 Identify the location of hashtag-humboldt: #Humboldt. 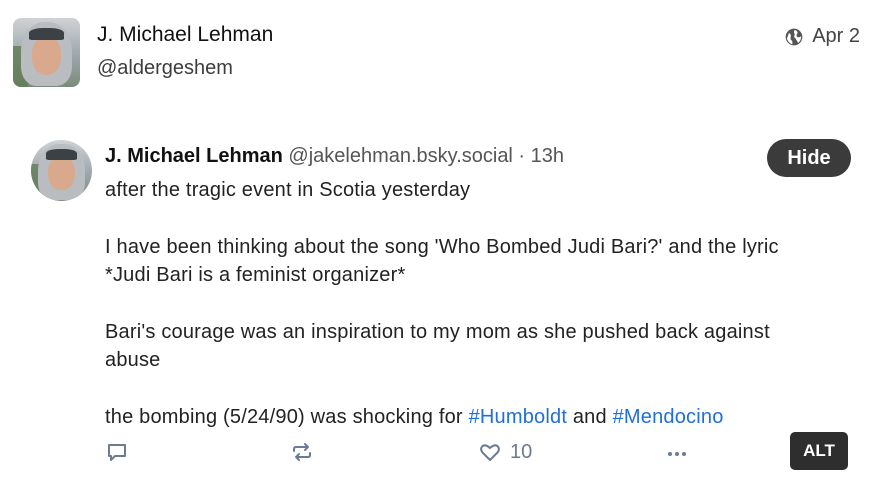
(518, 417).